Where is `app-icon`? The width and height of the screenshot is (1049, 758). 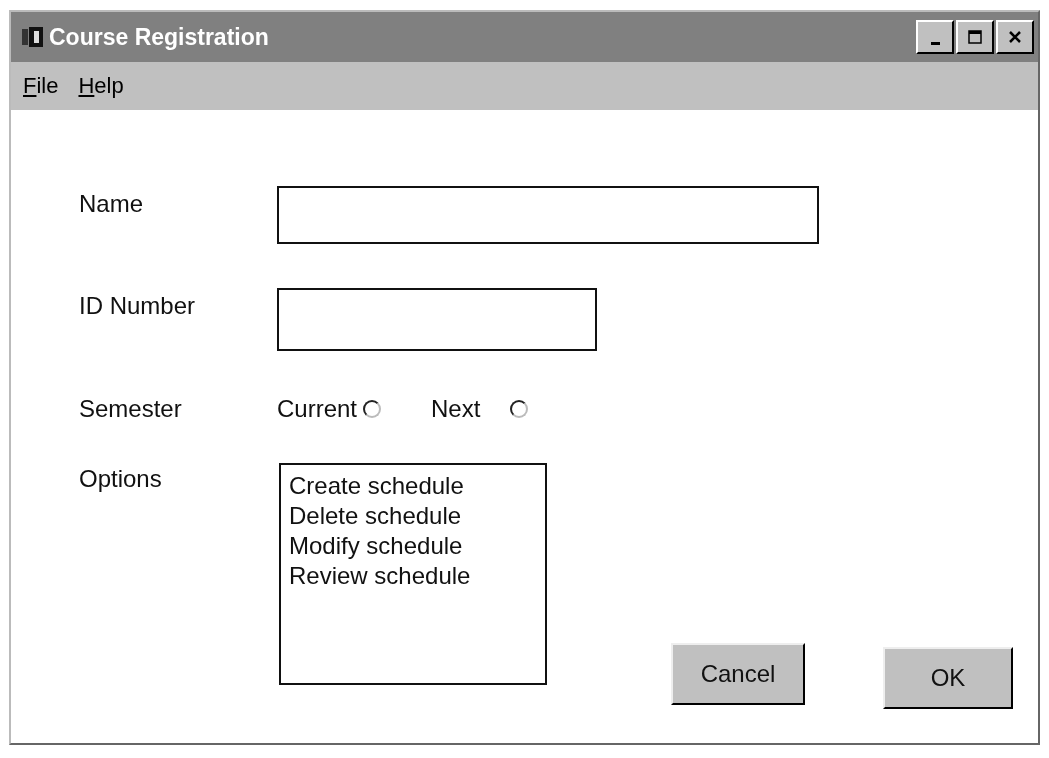 app-icon is located at coordinates (33, 37).